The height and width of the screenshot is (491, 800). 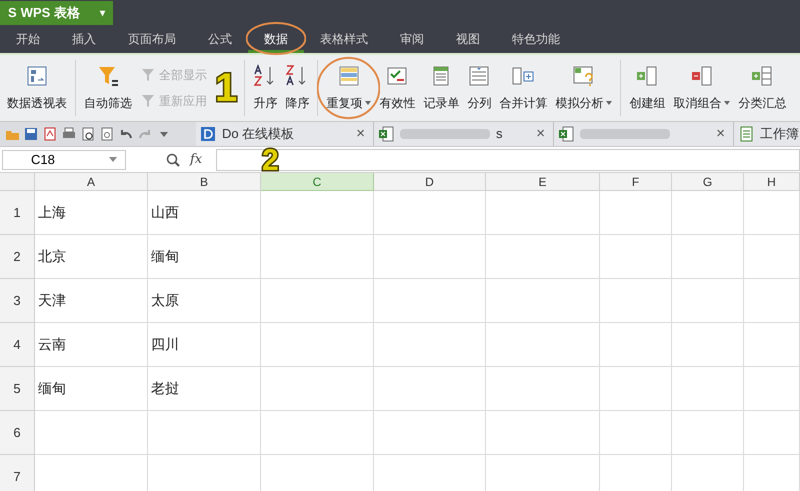 What do you see at coordinates (64, 160) in the screenshot?
I see `name-box: C18` at bounding box center [64, 160].